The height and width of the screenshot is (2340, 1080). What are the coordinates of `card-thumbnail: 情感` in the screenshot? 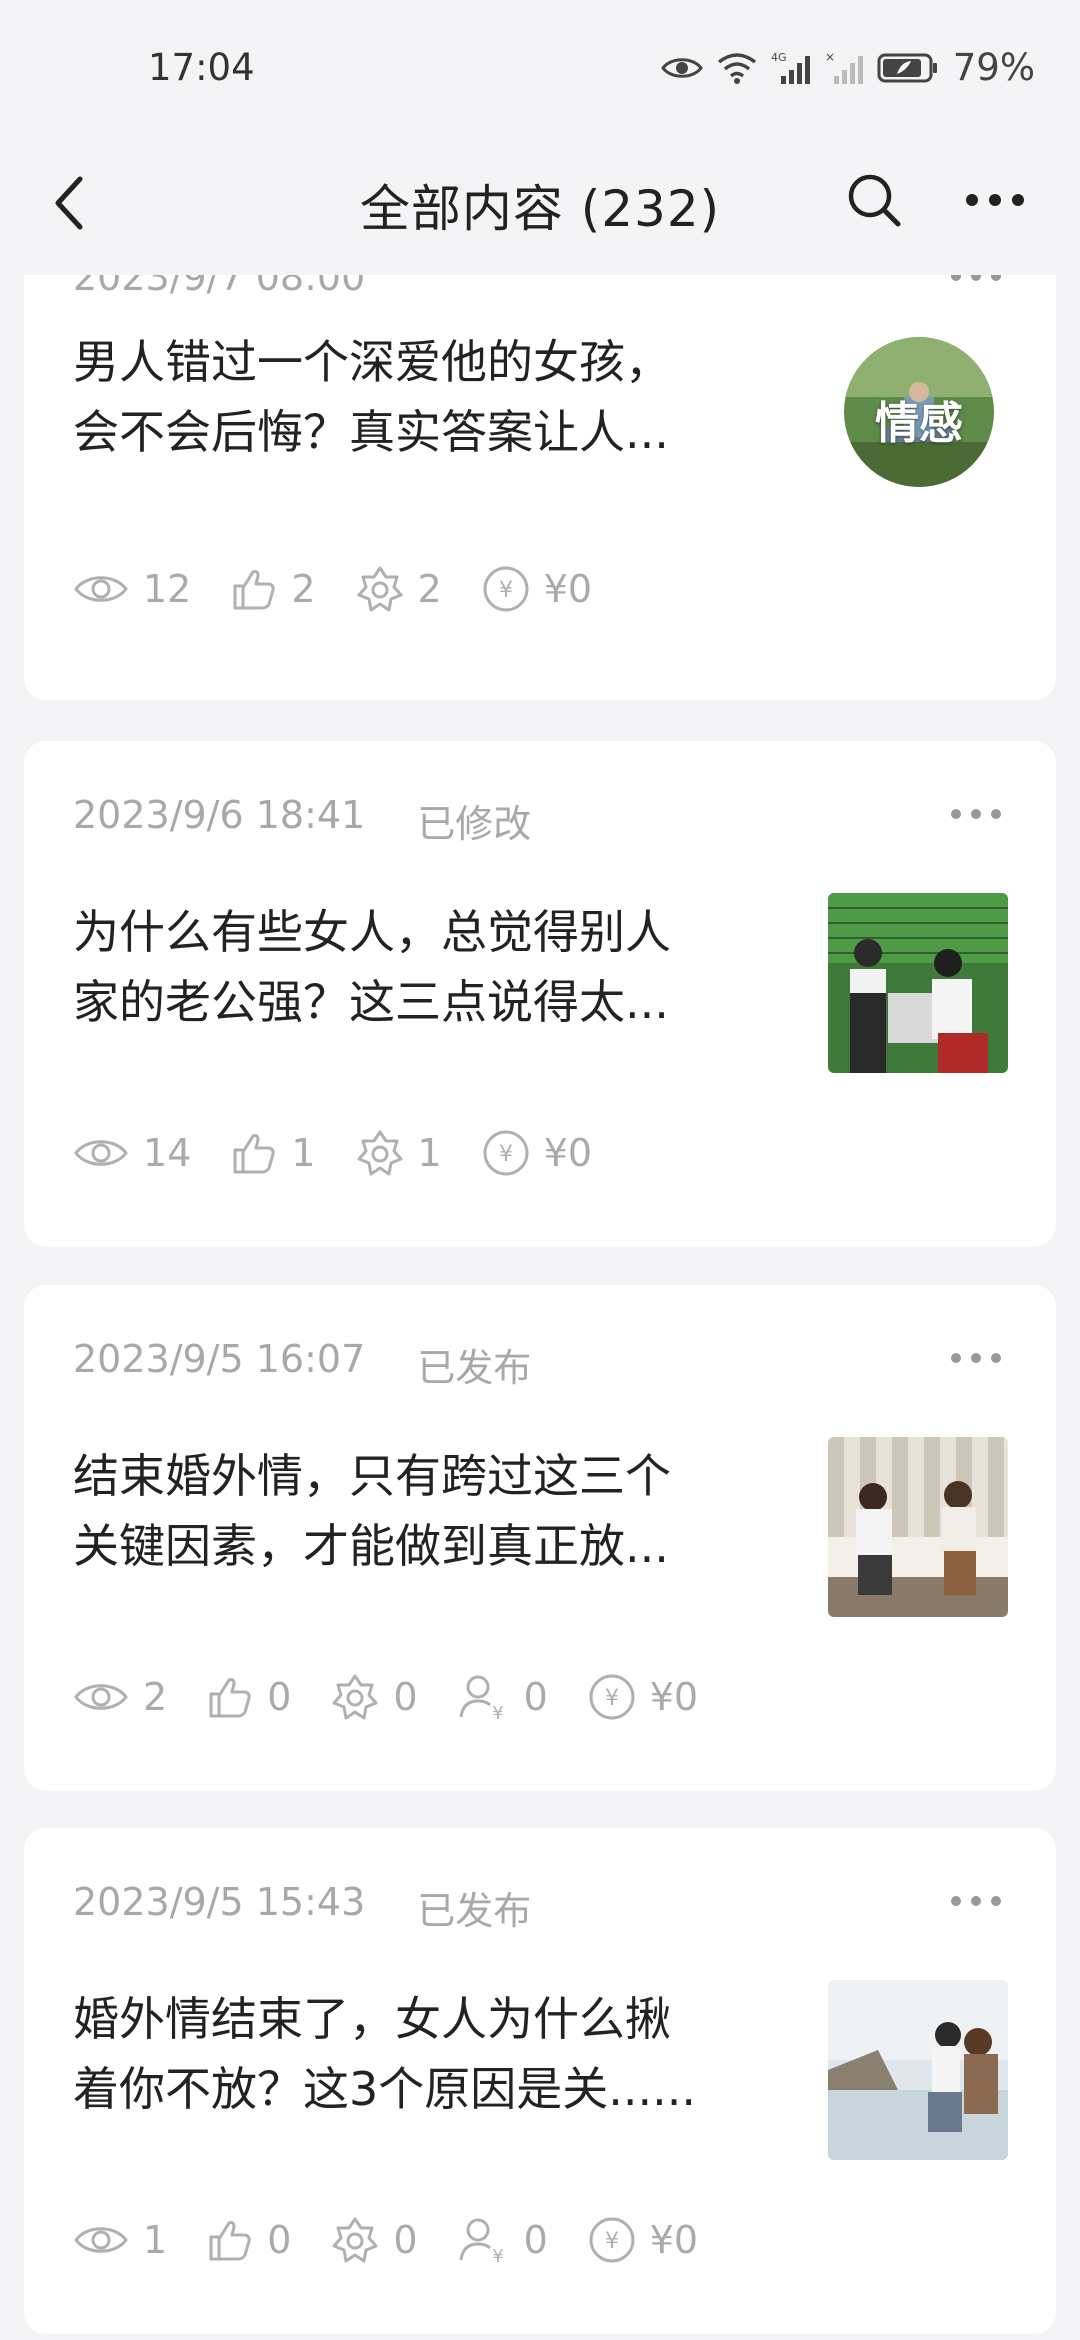 It's located at (919, 412).